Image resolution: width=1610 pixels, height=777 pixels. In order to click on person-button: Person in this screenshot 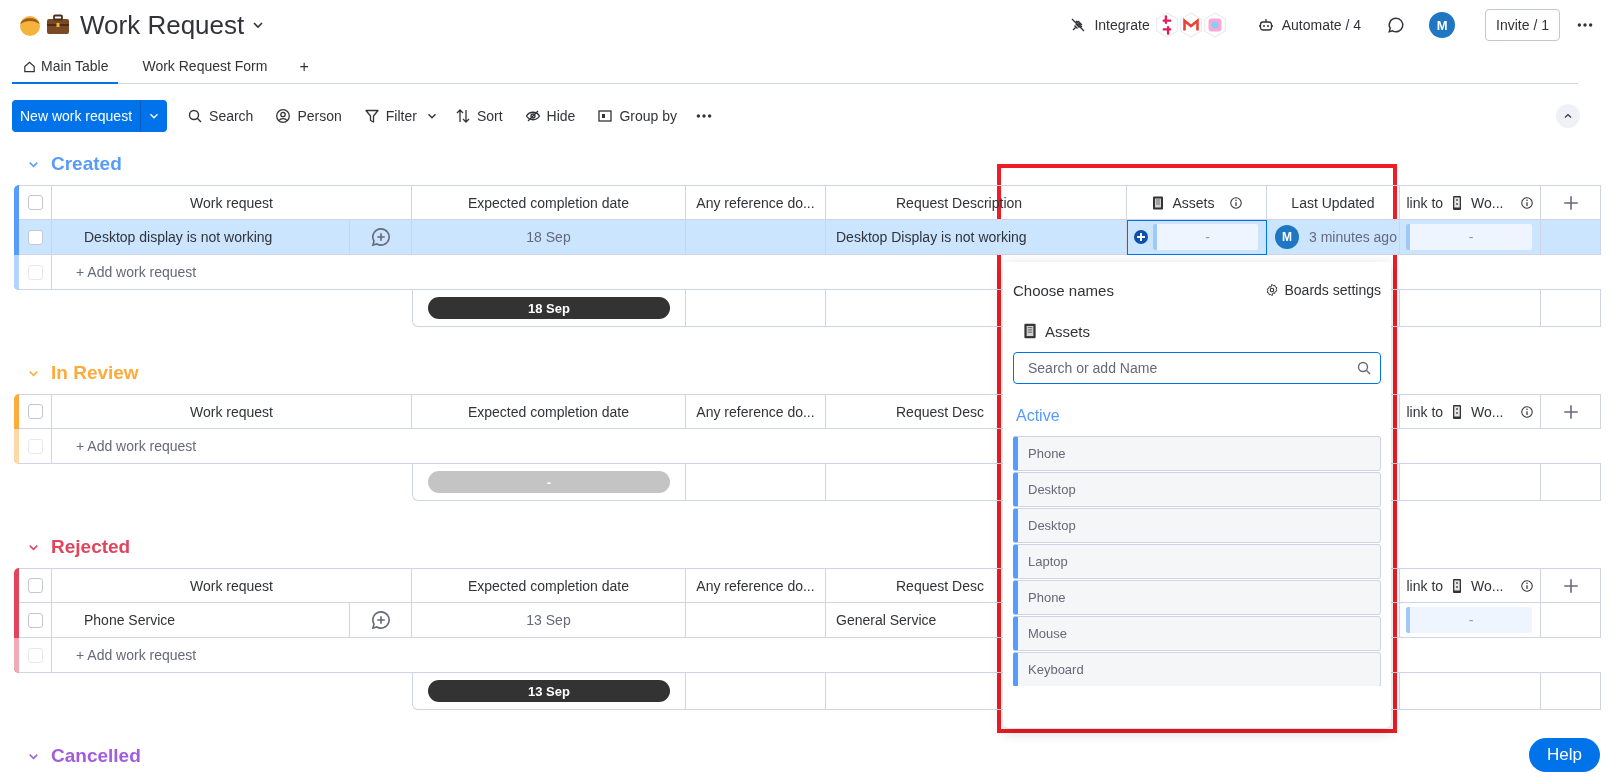, I will do `click(308, 116)`.